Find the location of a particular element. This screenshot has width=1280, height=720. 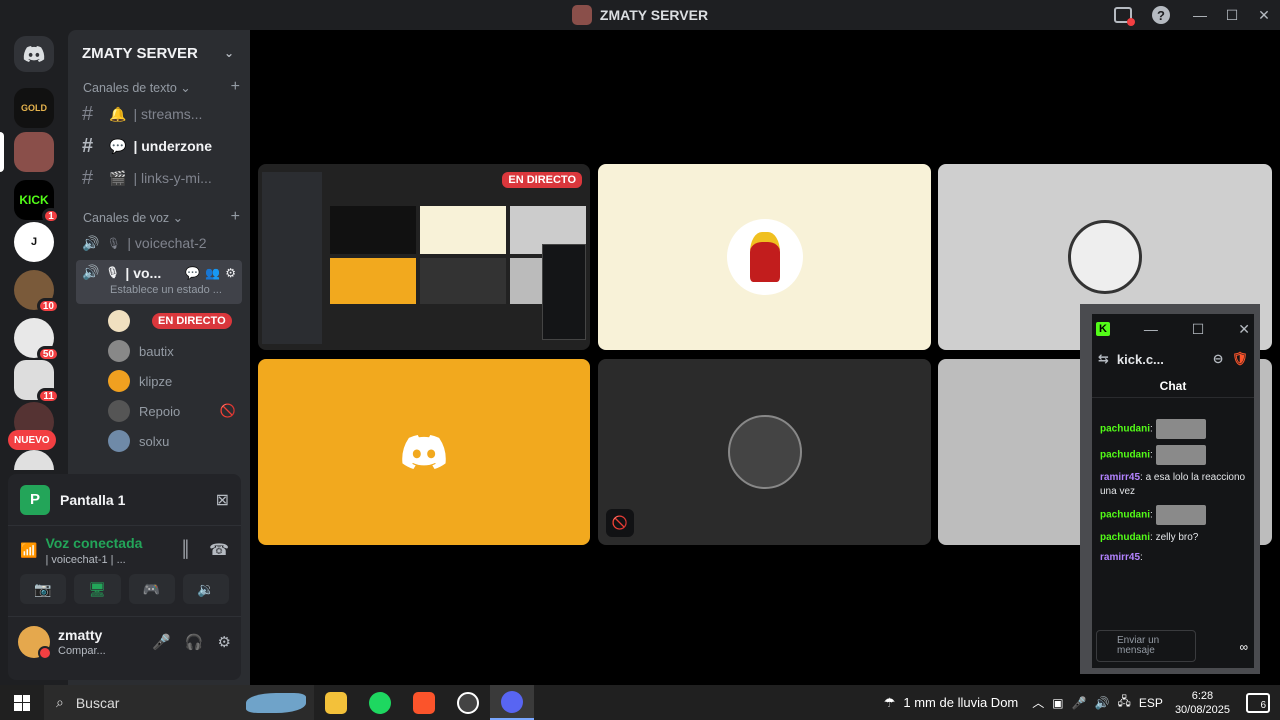

member-klipze: klipze is located at coordinates (179, 381).